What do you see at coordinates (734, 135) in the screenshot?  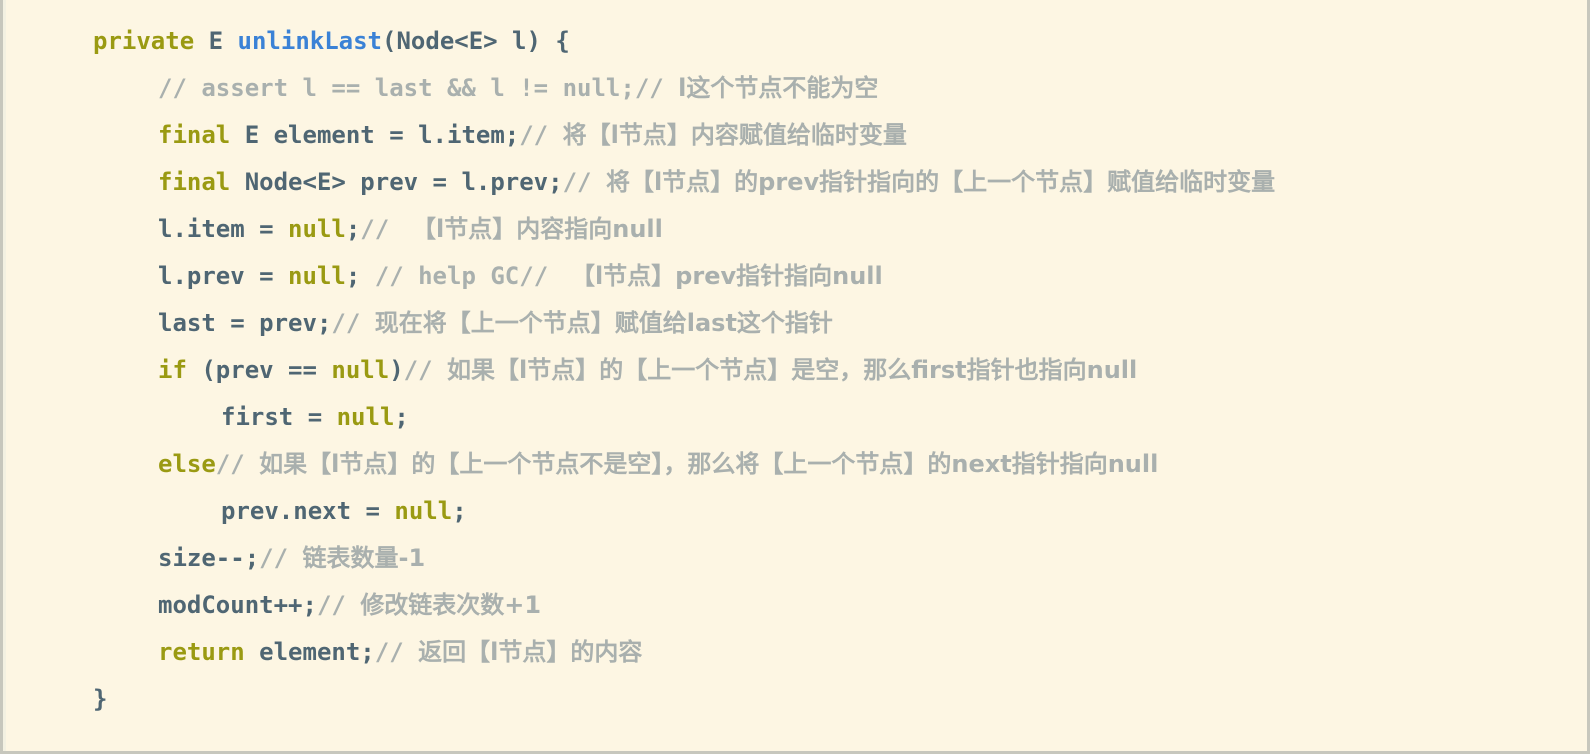 I see `token-comment-cjk: 将【l节点】内容赋值给临时变量` at bounding box center [734, 135].